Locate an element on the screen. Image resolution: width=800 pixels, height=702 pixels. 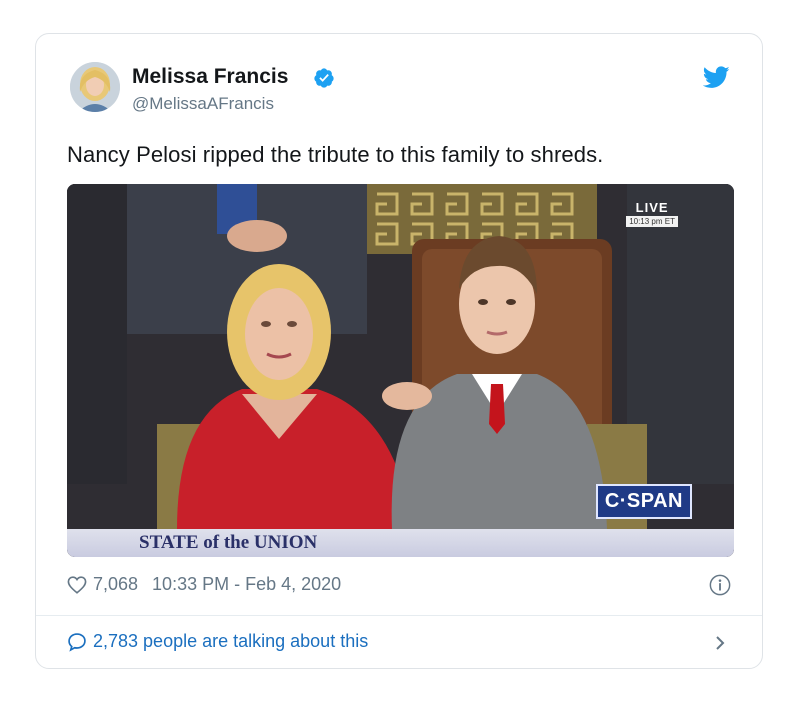
divider is located at coordinates (399, 615).